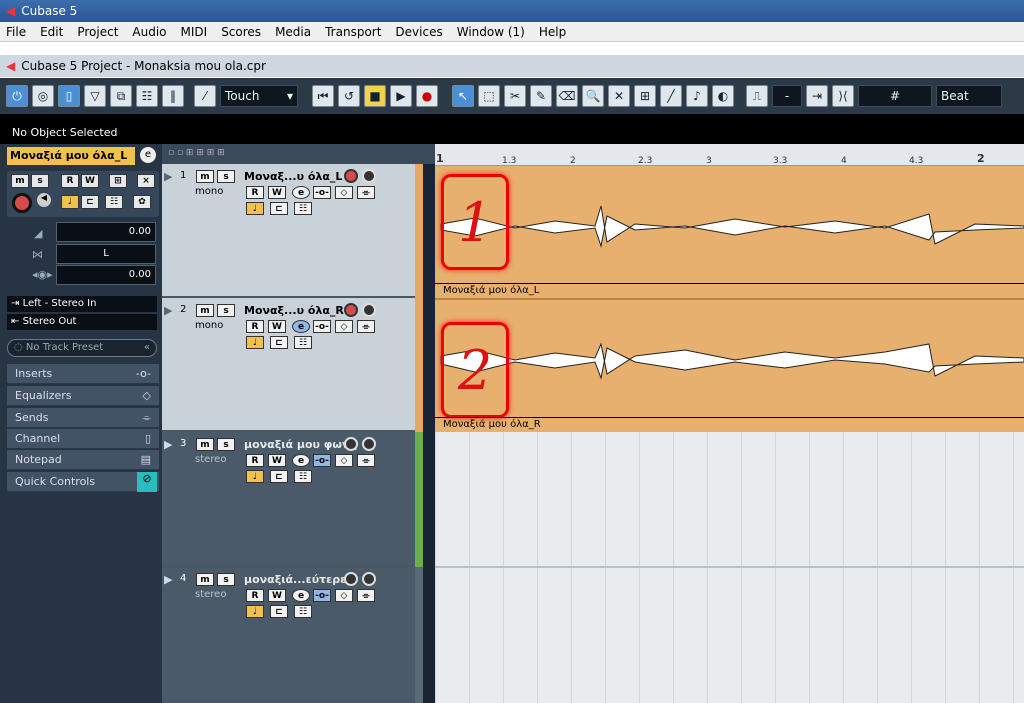  What do you see at coordinates (196, 153) in the screenshot?
I see `track-list-buttons: ▫ ▫ ⊞ ⊞ ⊞ ⊞` at bounding box center [196, 153].